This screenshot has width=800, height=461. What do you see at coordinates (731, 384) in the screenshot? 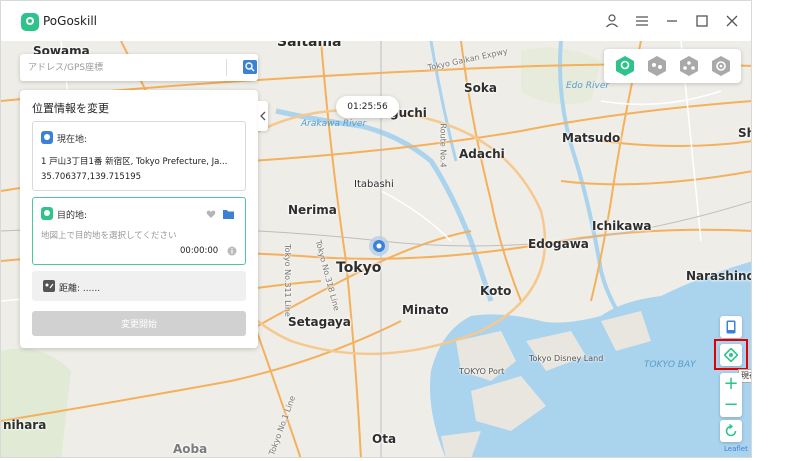
I see `zoom-in-button: +` at bounding box center [731, 384].